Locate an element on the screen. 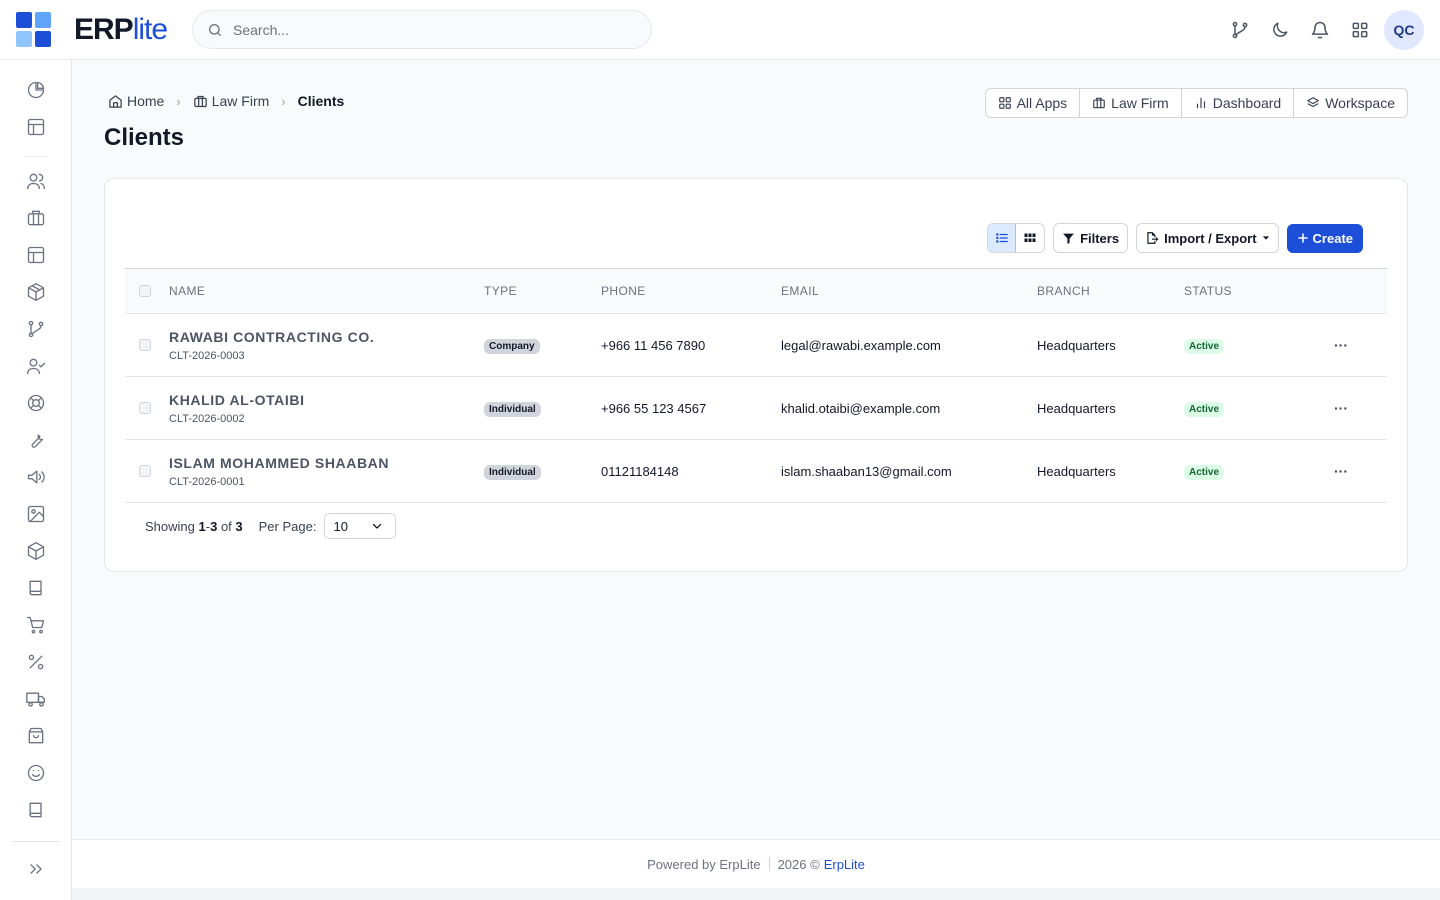  client-branch: Headquarters is located at coordinates (1076, 345).